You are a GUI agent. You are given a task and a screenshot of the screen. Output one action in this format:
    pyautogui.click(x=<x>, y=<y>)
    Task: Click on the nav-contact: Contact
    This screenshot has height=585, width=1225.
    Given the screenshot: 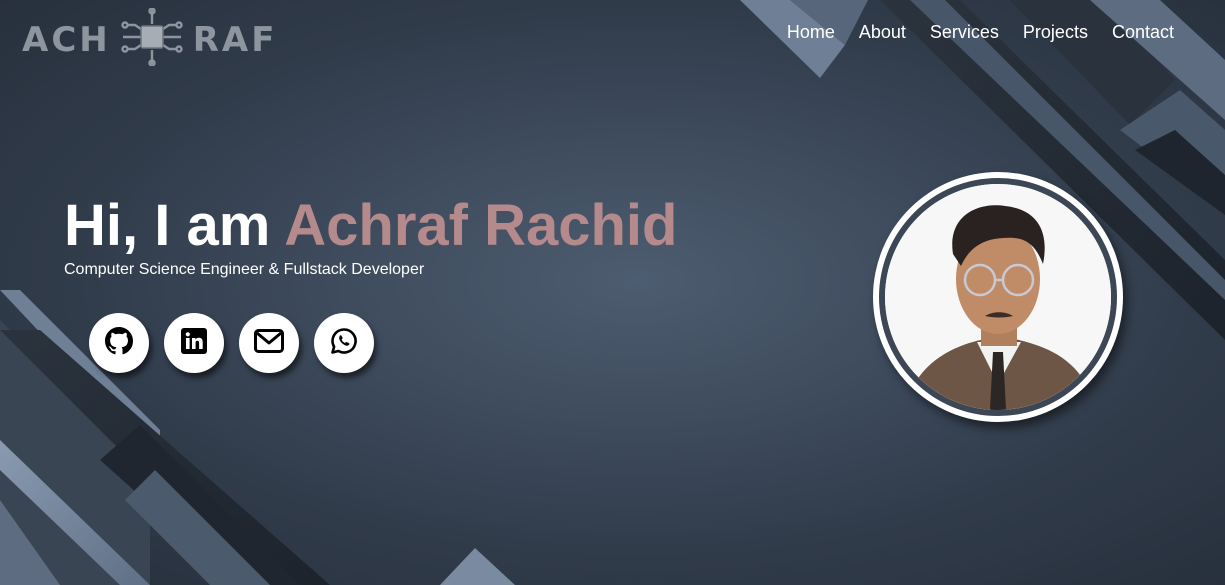 What is the action you would take?
    pyautogui.click(x=1143, y=32)
    